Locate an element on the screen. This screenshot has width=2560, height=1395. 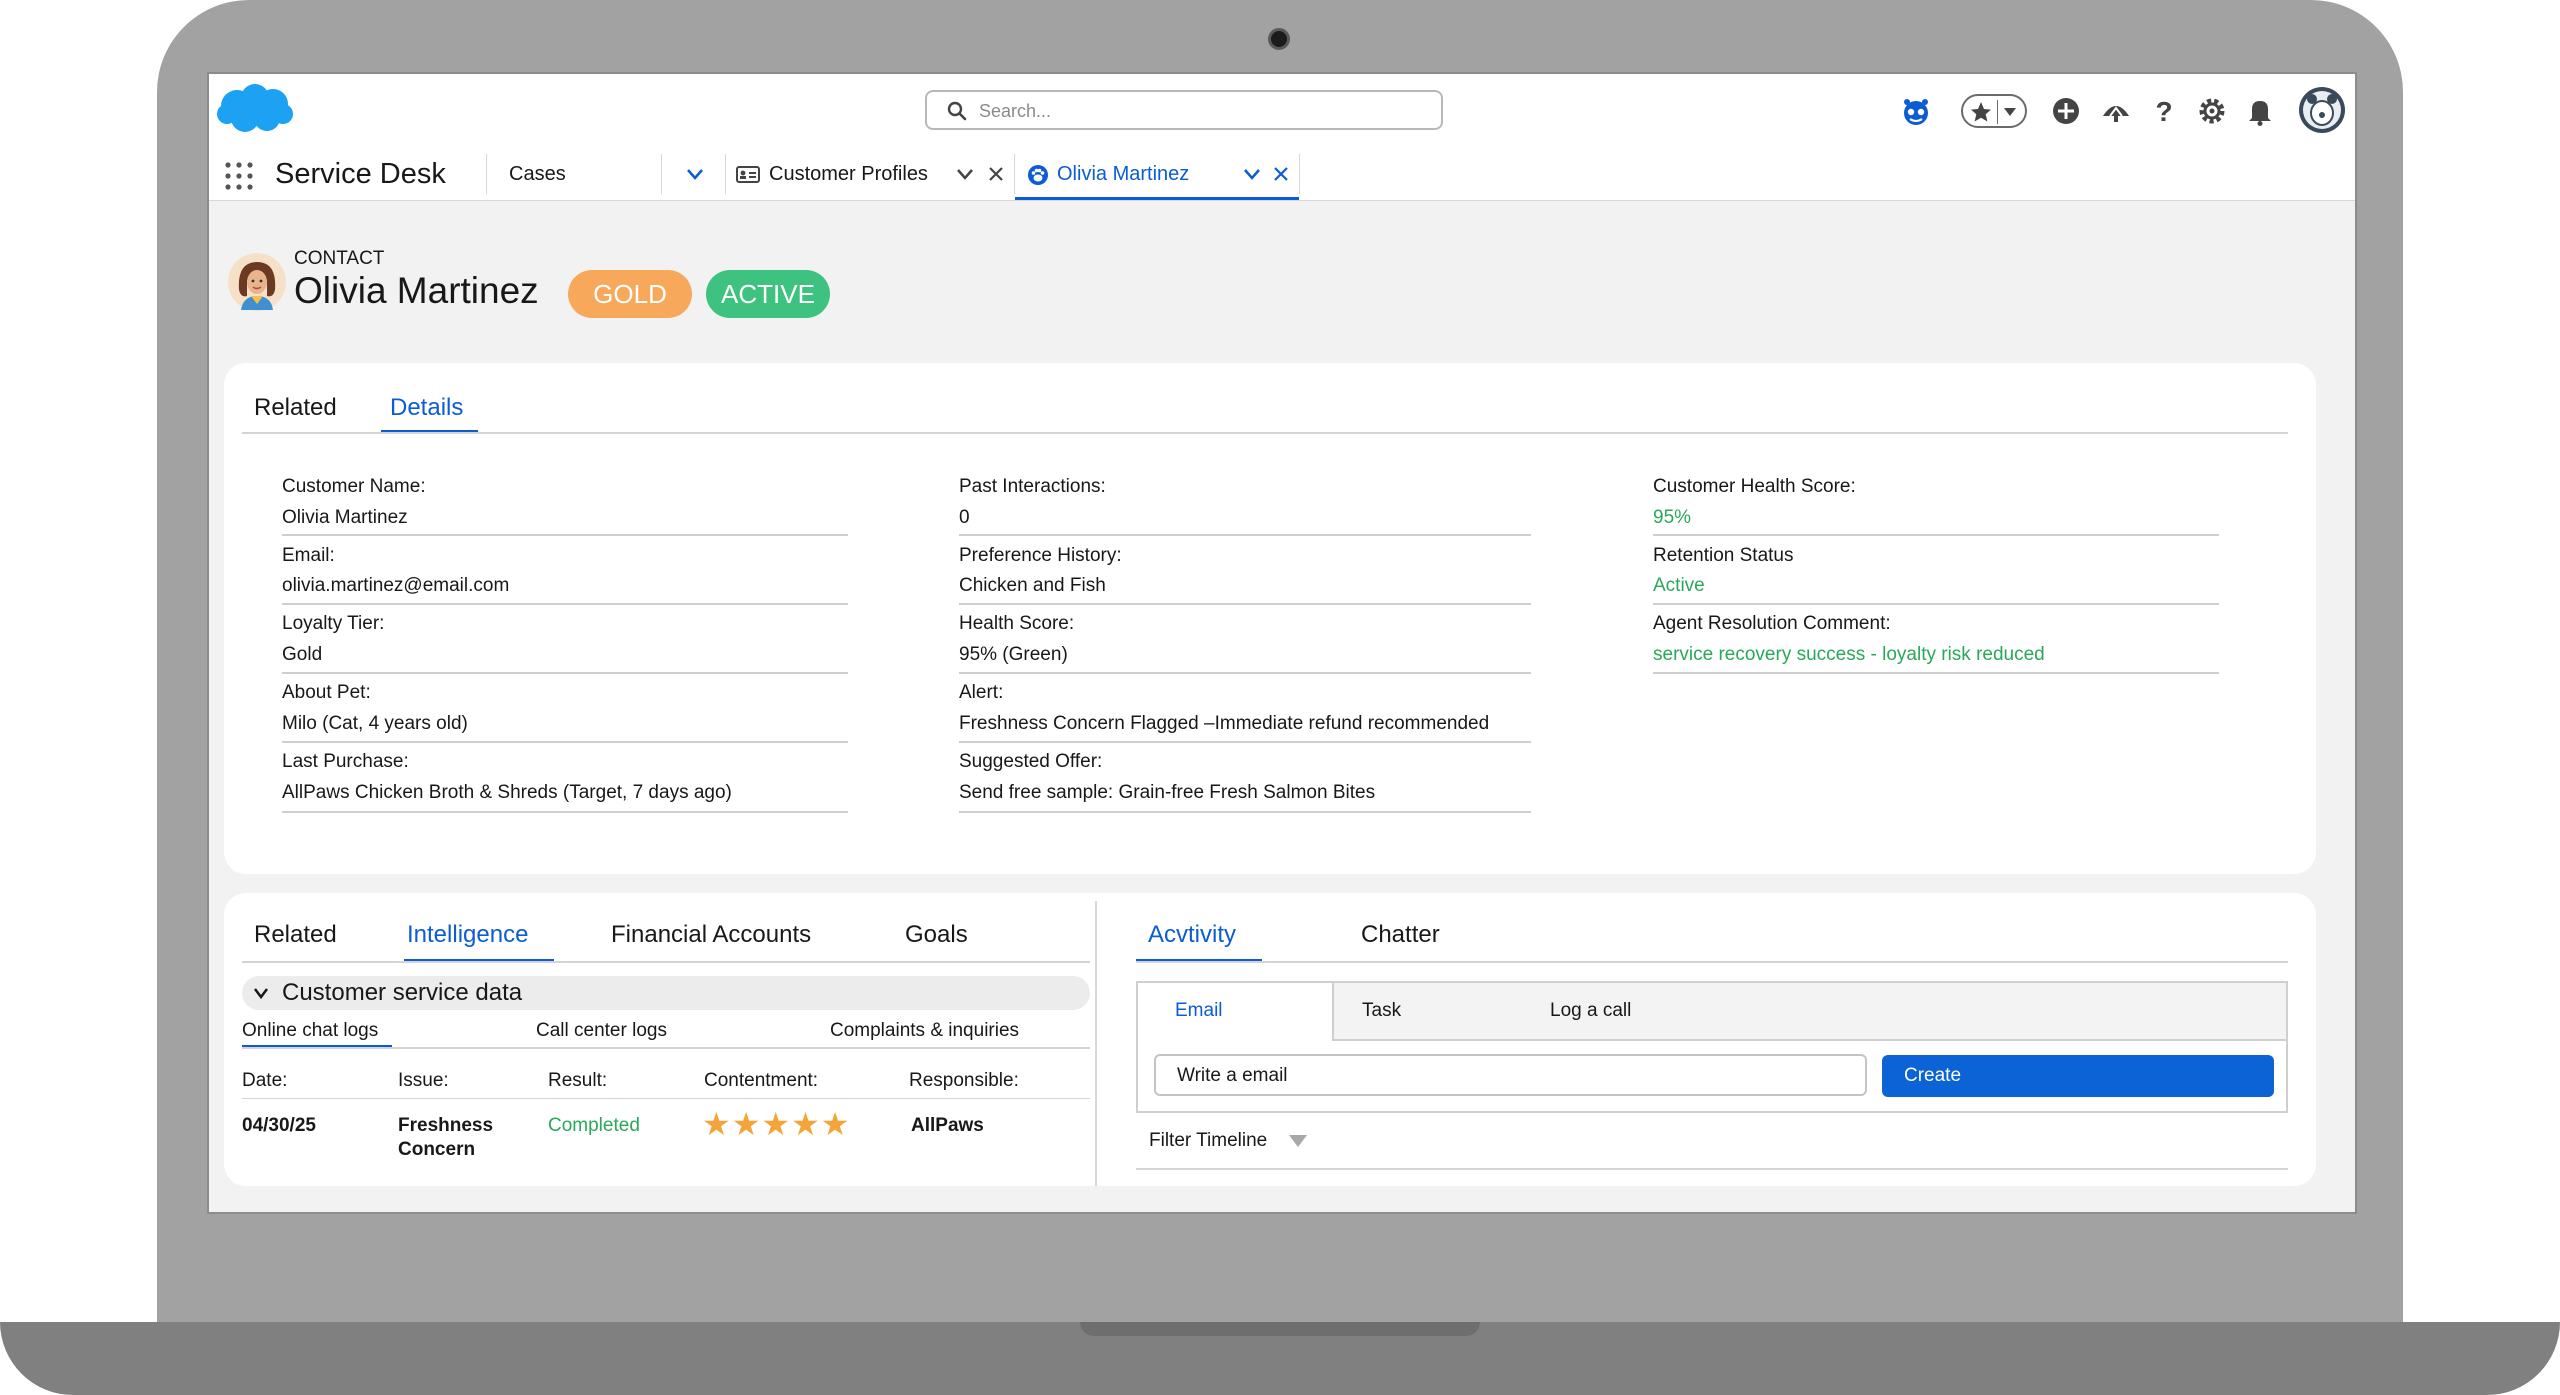
salesforce-cloud-logo is located at coordinates (255, 109).